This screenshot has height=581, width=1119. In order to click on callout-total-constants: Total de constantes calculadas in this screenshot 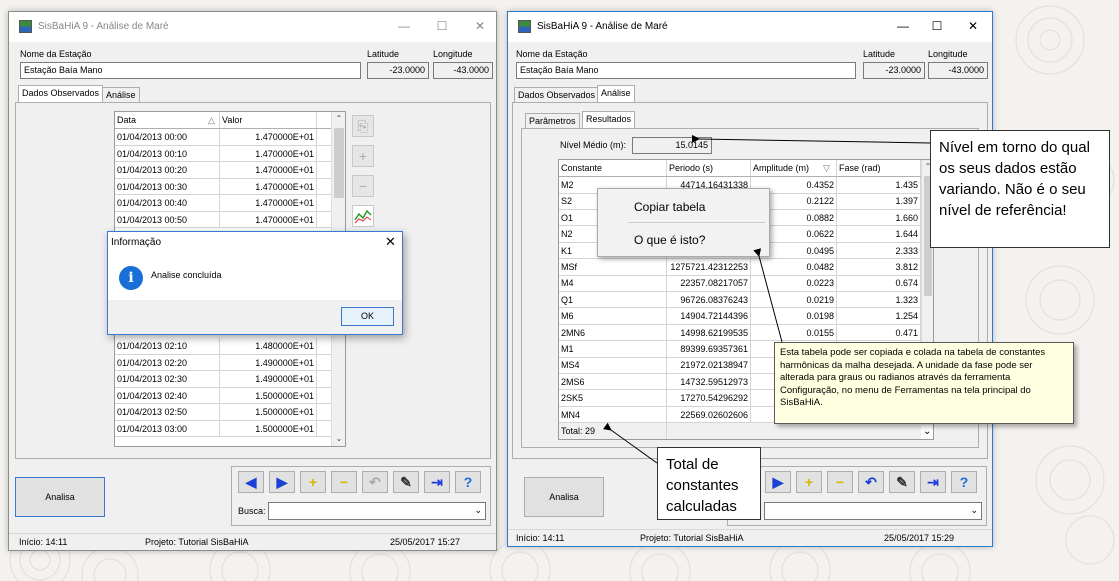, I will do `click(709, 483)`.